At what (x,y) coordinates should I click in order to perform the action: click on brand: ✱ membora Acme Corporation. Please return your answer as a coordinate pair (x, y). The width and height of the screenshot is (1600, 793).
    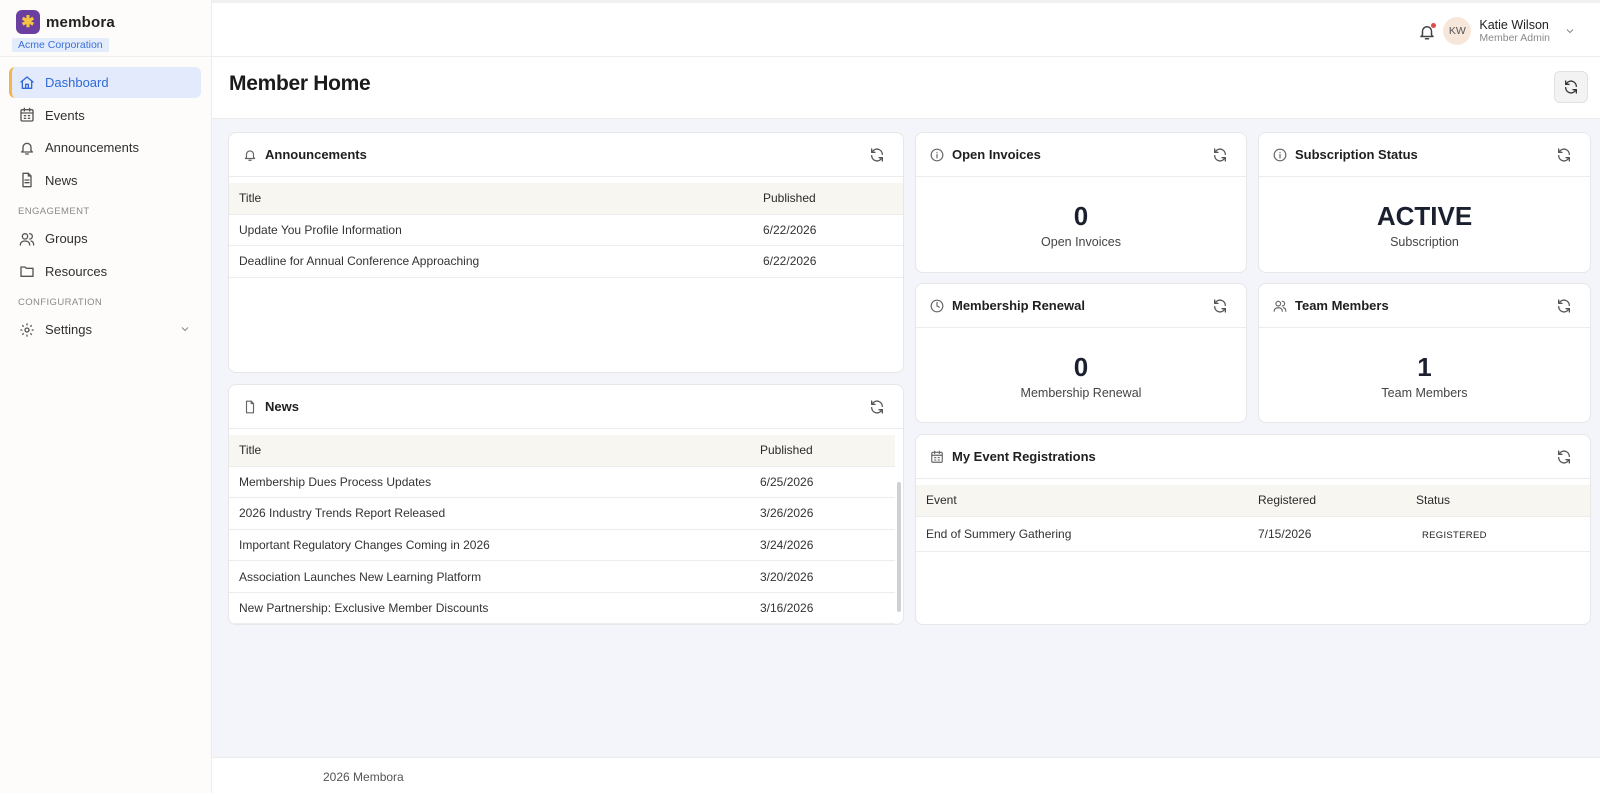
    Looking at the image, I should click on (105, 28).